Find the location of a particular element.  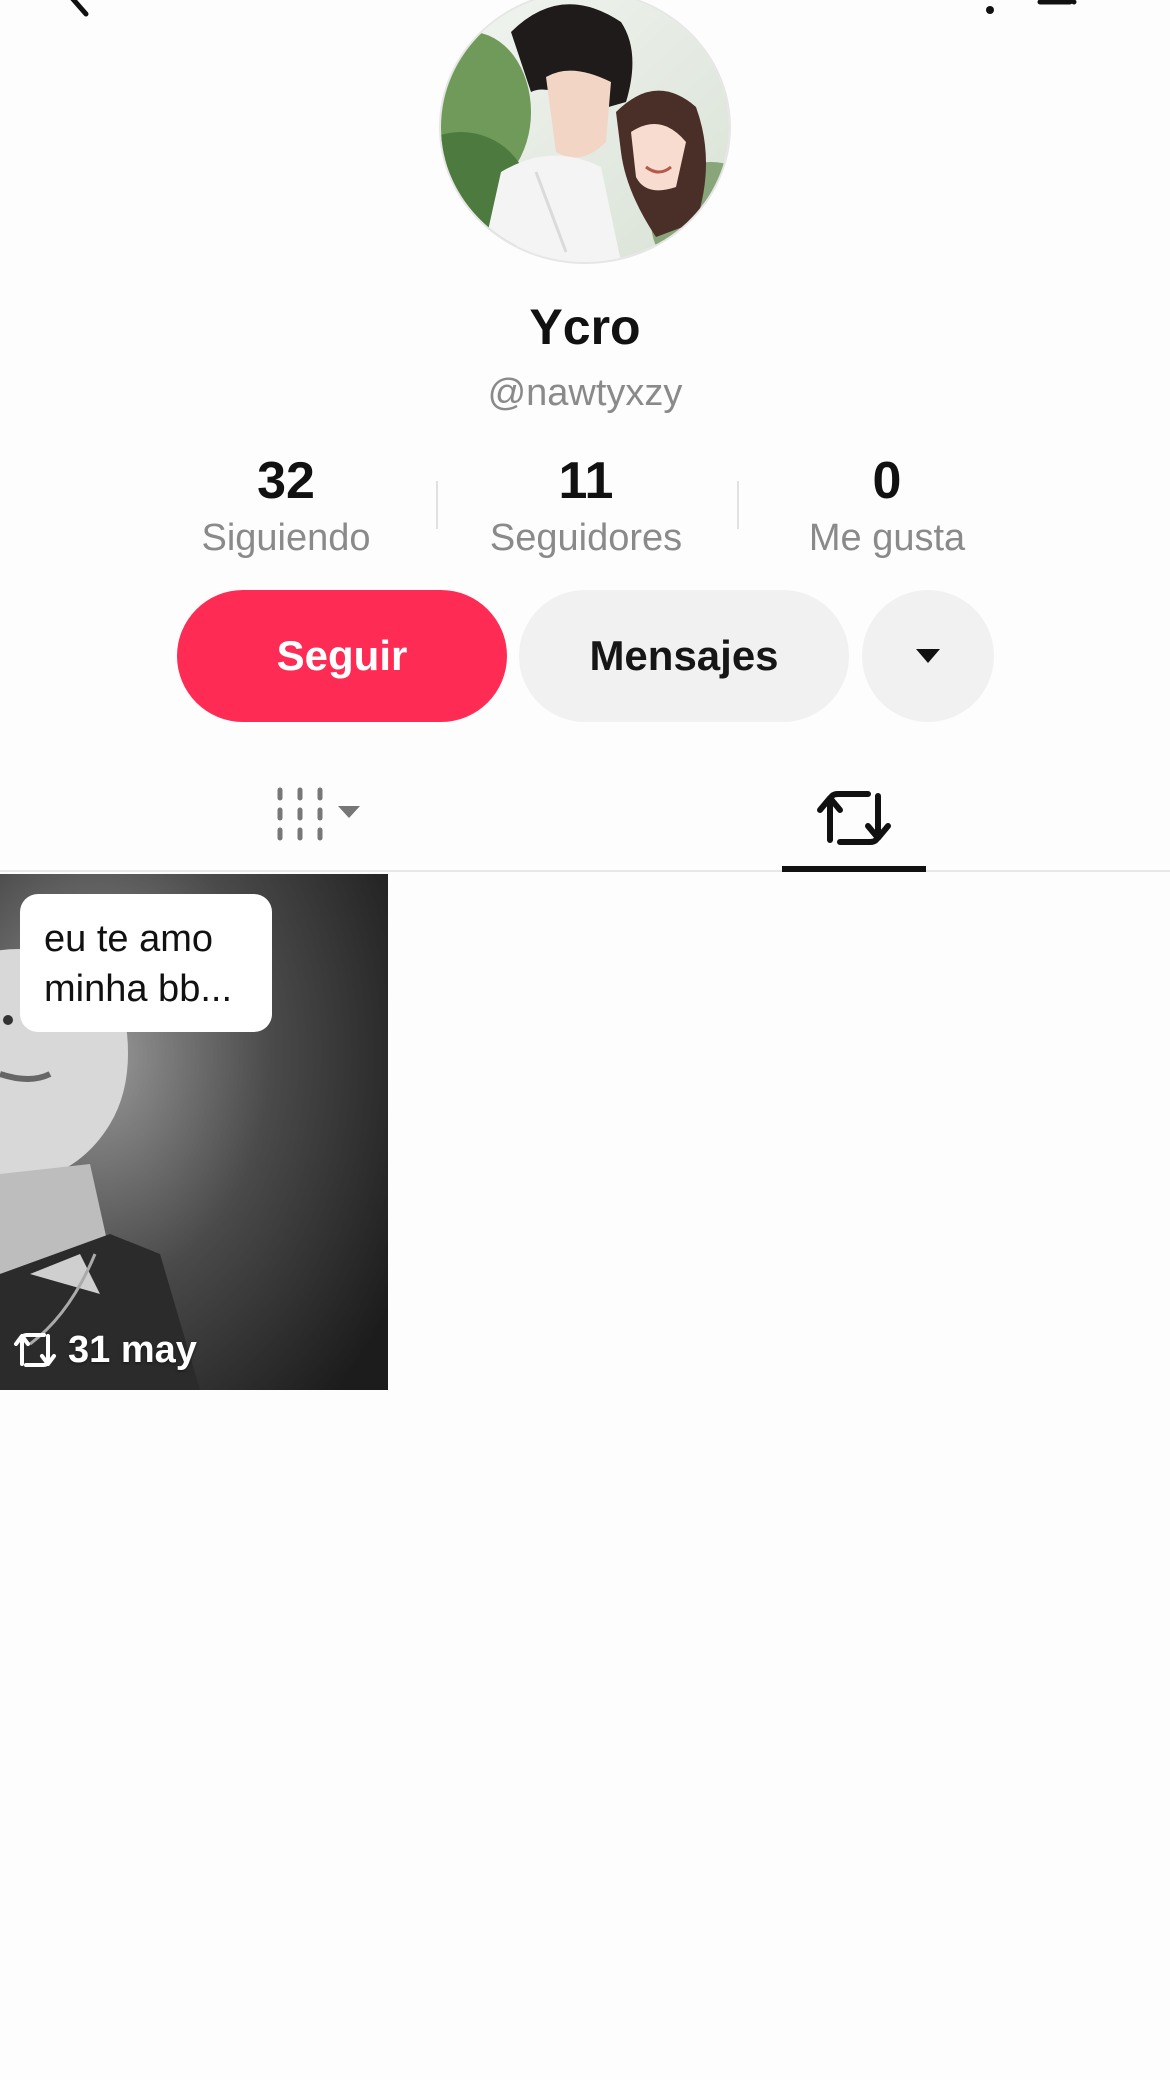

repost-meta: 31 may is located at coordinates (104, 1350).